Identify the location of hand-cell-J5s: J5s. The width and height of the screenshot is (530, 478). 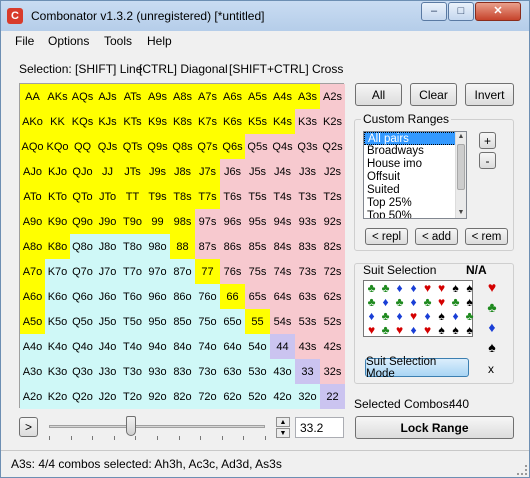
(257, 171).